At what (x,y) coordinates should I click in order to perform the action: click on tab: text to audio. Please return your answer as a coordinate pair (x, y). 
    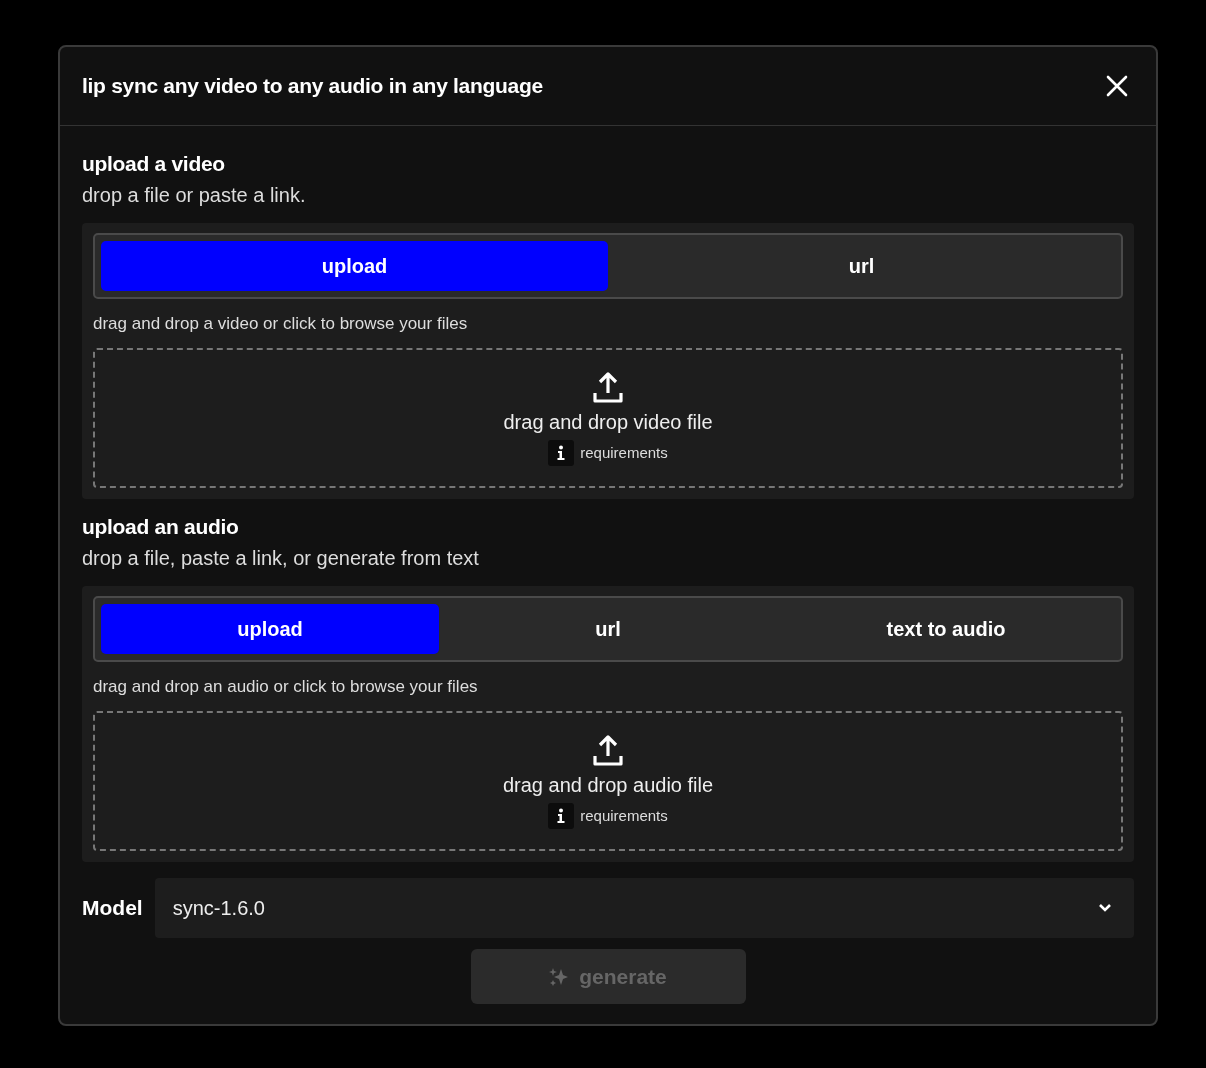
    Looking at the image, I should click on (946, 629).